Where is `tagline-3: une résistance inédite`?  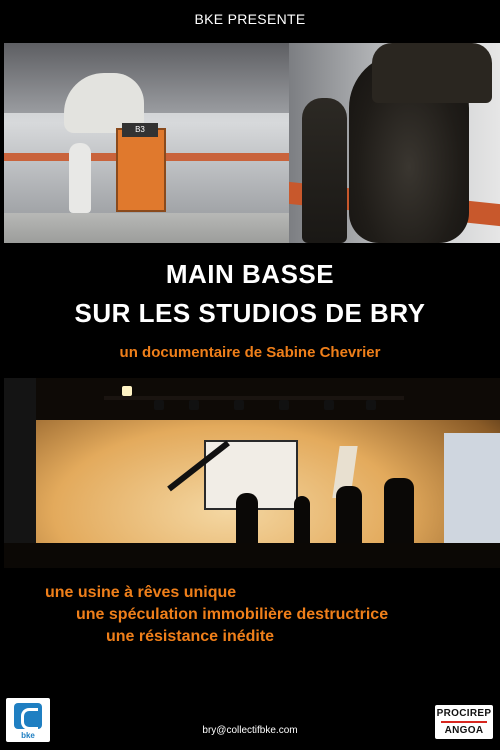 tagline-3: une résistance inédite is located at coordinates (190, 636).